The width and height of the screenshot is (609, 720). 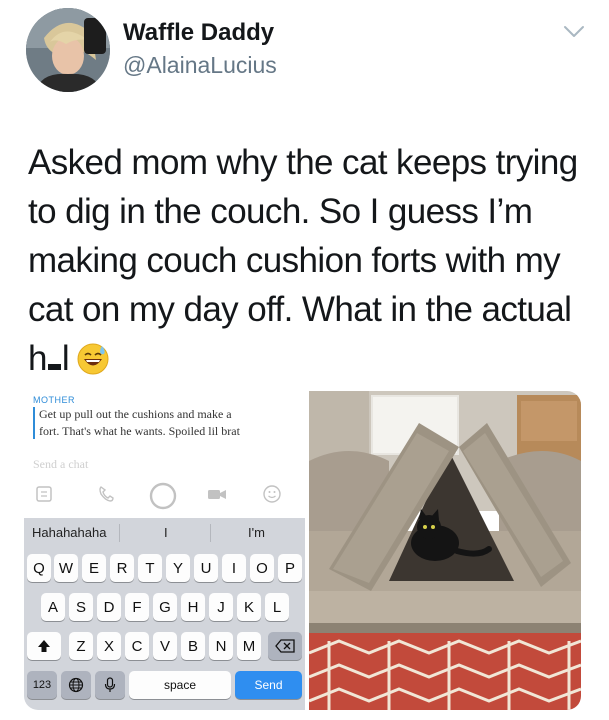 I want to click on backspace-icon, so click(x=285, y=646).